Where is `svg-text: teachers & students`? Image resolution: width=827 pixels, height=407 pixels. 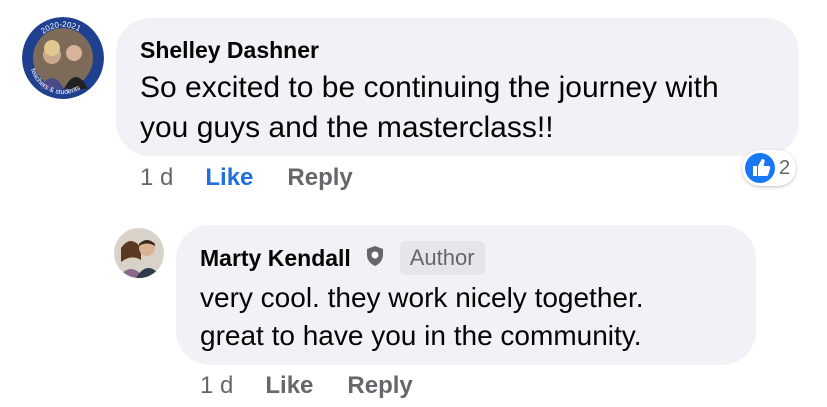 svg-text: teachers & students is located at coordinates (55, 82).